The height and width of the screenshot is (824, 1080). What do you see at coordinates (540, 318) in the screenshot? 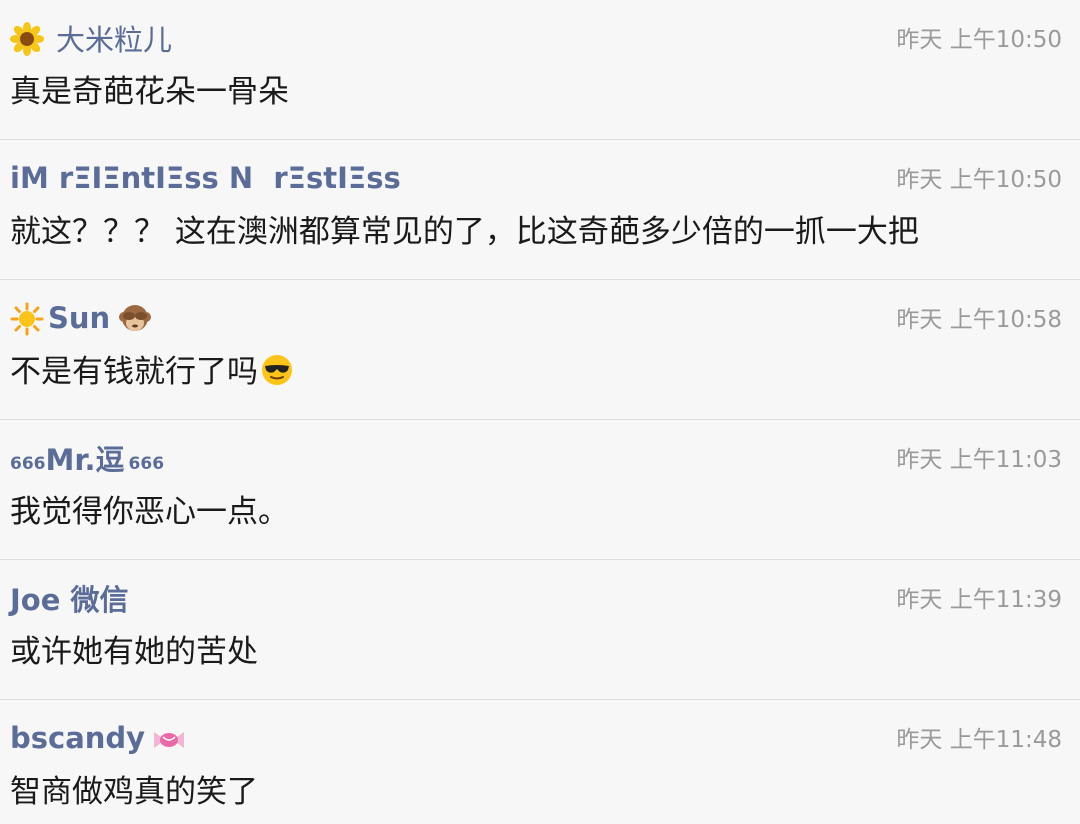
I see `comment-header: Sun 昨天 上午10:58` at bounding box center [540, 318].